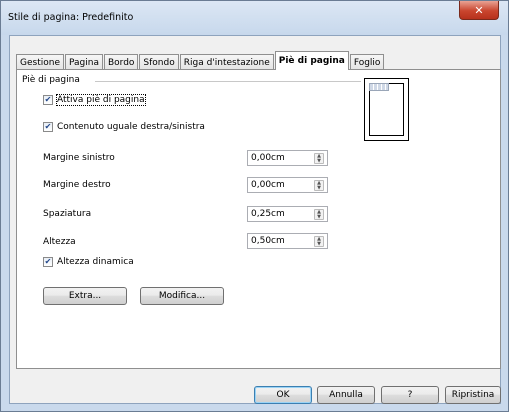  What do you see at coordinates (283, 395) in the screenshot?
I see `ok-button: OK` at bounding box center [283, 395].